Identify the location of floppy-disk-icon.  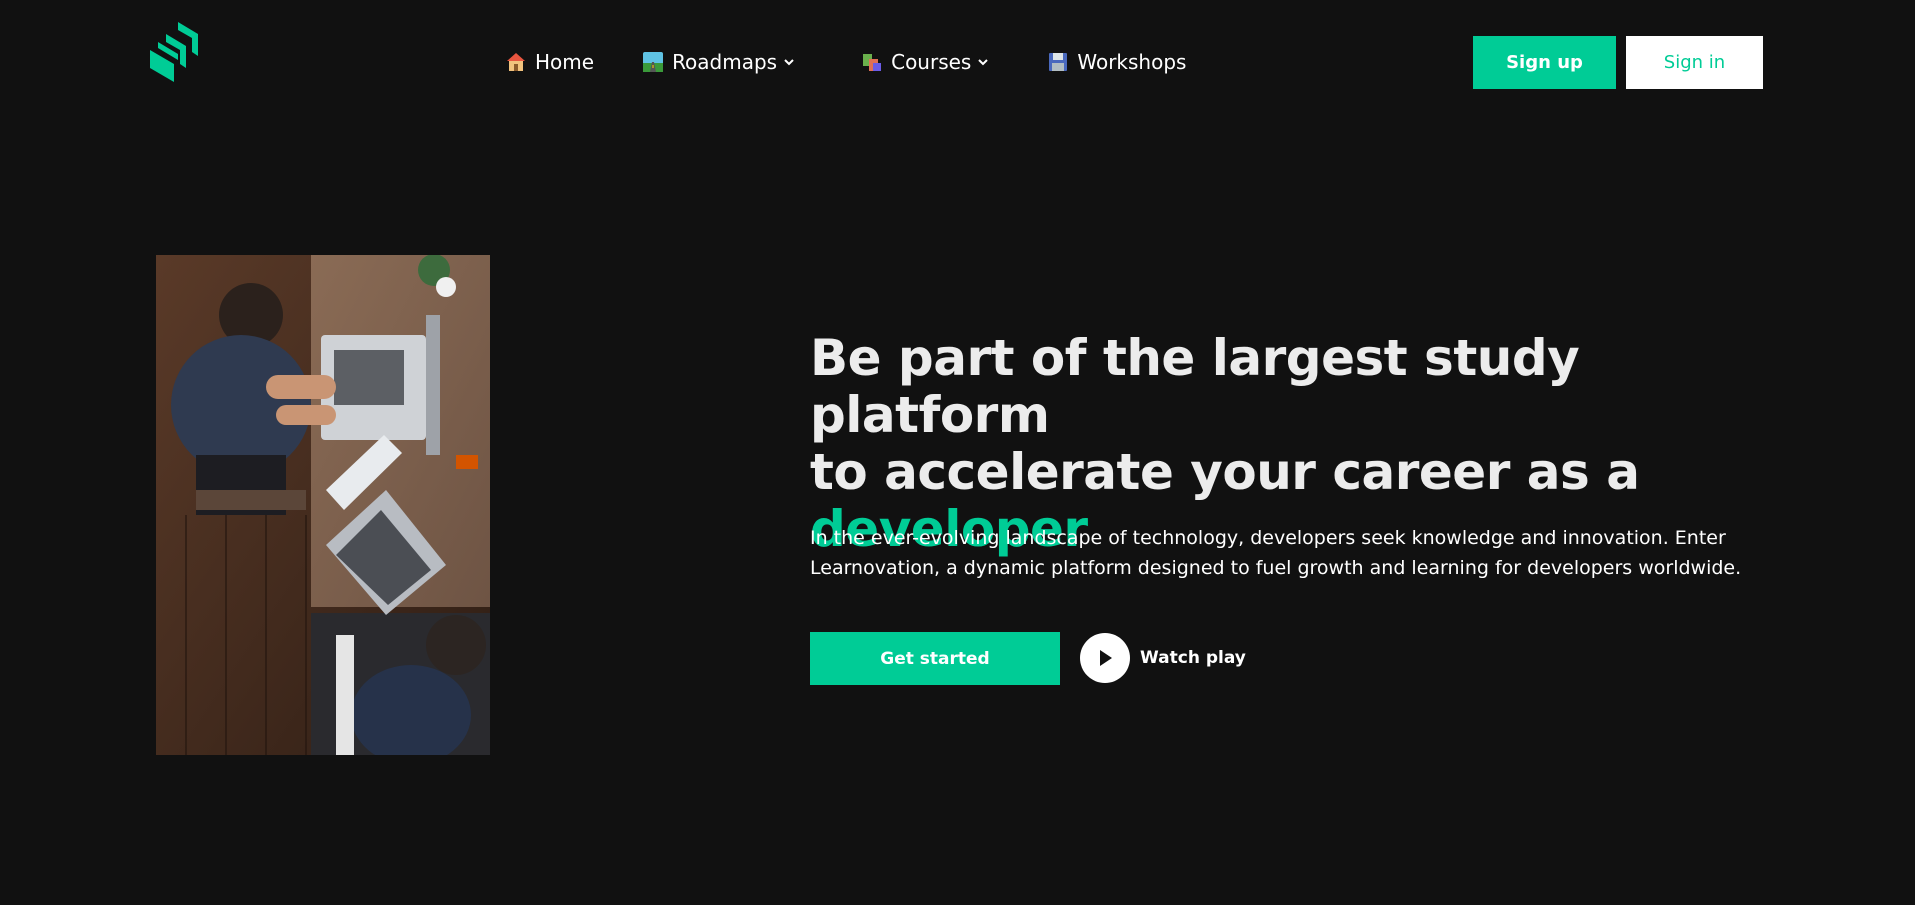
(1058, 62).